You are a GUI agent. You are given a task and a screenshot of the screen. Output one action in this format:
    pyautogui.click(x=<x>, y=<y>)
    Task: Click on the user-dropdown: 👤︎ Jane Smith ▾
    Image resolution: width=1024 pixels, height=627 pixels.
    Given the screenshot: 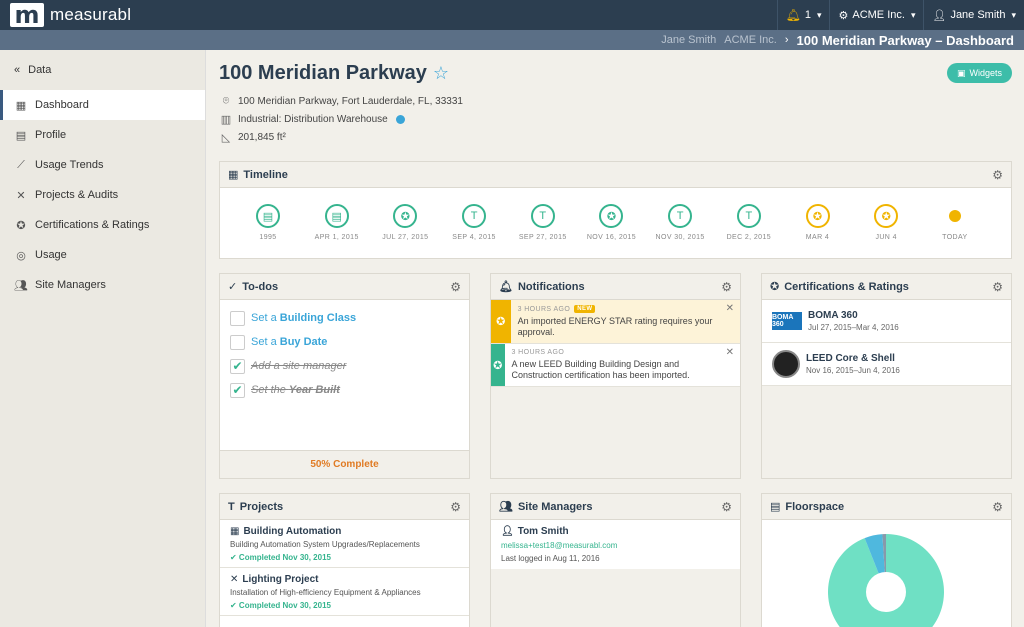 What is the action you would take?
    pyautogui.click(x=973, y=15)
    